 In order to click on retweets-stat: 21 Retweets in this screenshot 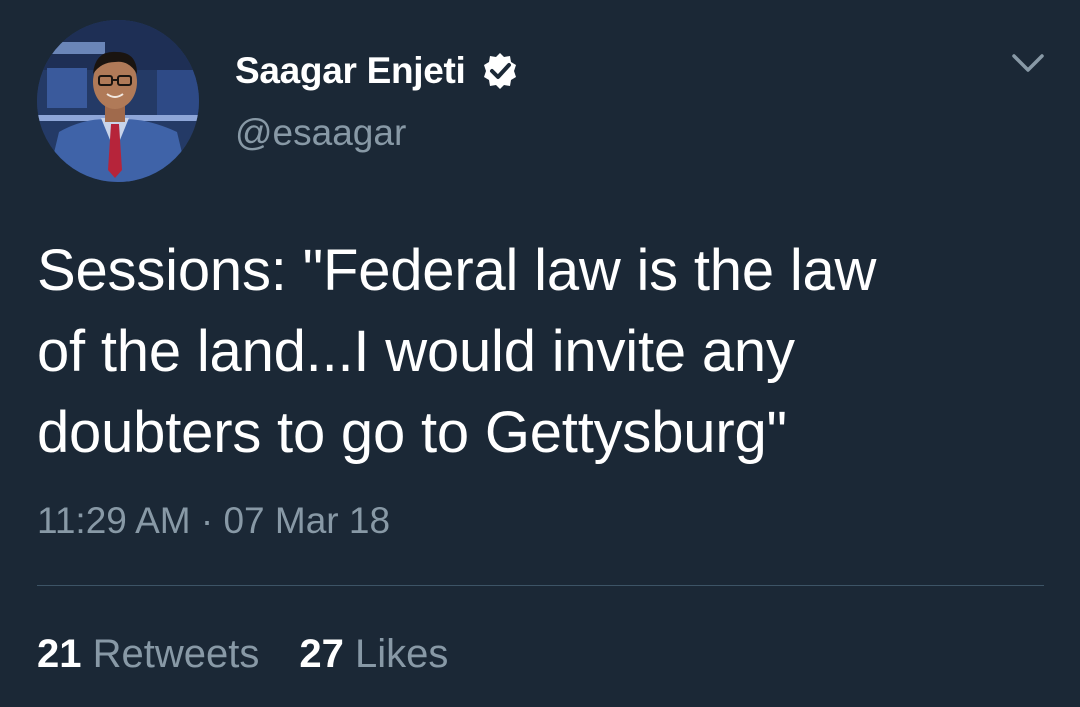, I will do `click(148, 654)`.